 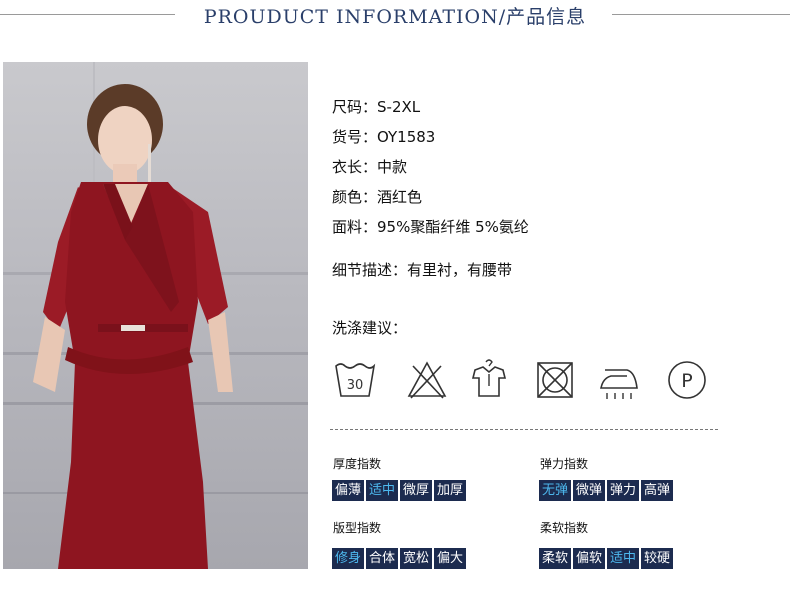 I want to click on softness-index-chips: 柔软 偏软 适中 较硬, so click(x=607, y=558).